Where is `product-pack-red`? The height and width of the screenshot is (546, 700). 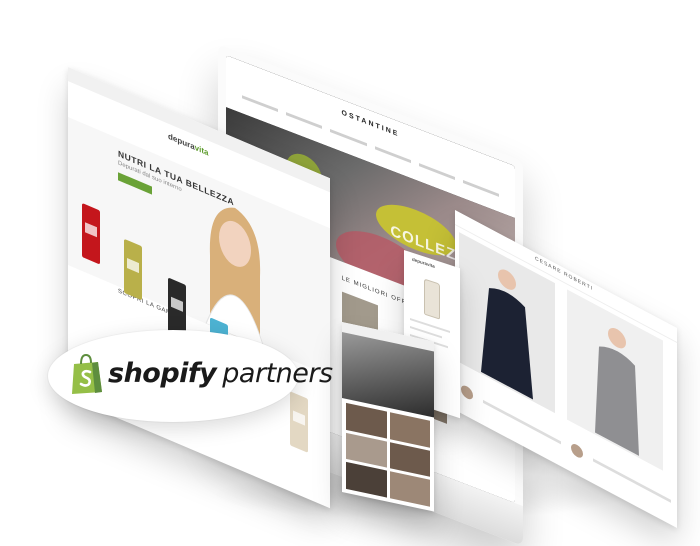 product-pack-red is located at coordinates (91, 233).